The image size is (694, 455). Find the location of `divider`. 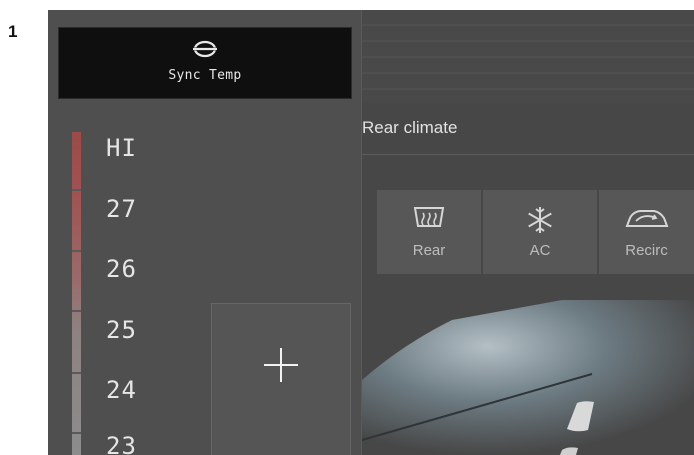

divider is located at coordinates (528, 154).